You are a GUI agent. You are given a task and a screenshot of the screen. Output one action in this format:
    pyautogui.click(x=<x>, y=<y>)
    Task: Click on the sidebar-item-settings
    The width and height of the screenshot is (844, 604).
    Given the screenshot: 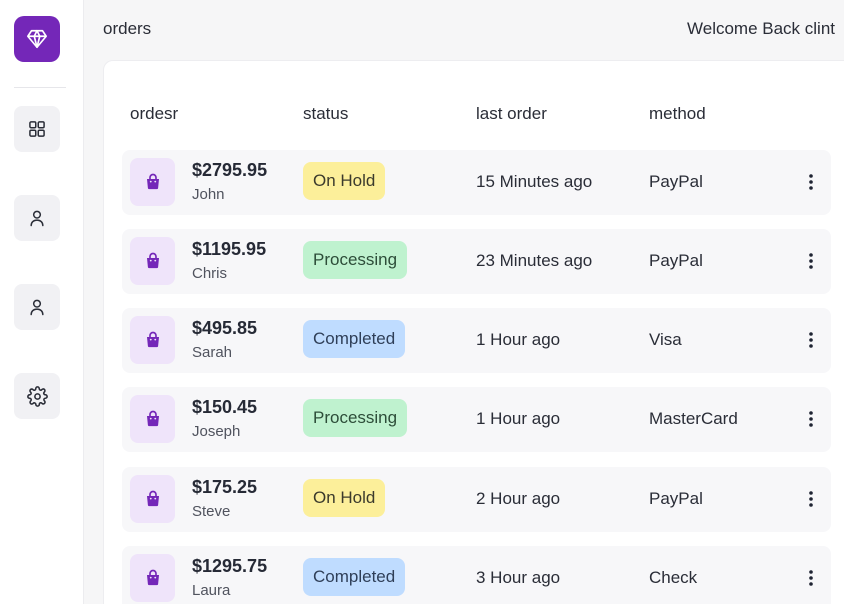 What is the action you would take?
    pyautogui.click(x=37, y=396)
    